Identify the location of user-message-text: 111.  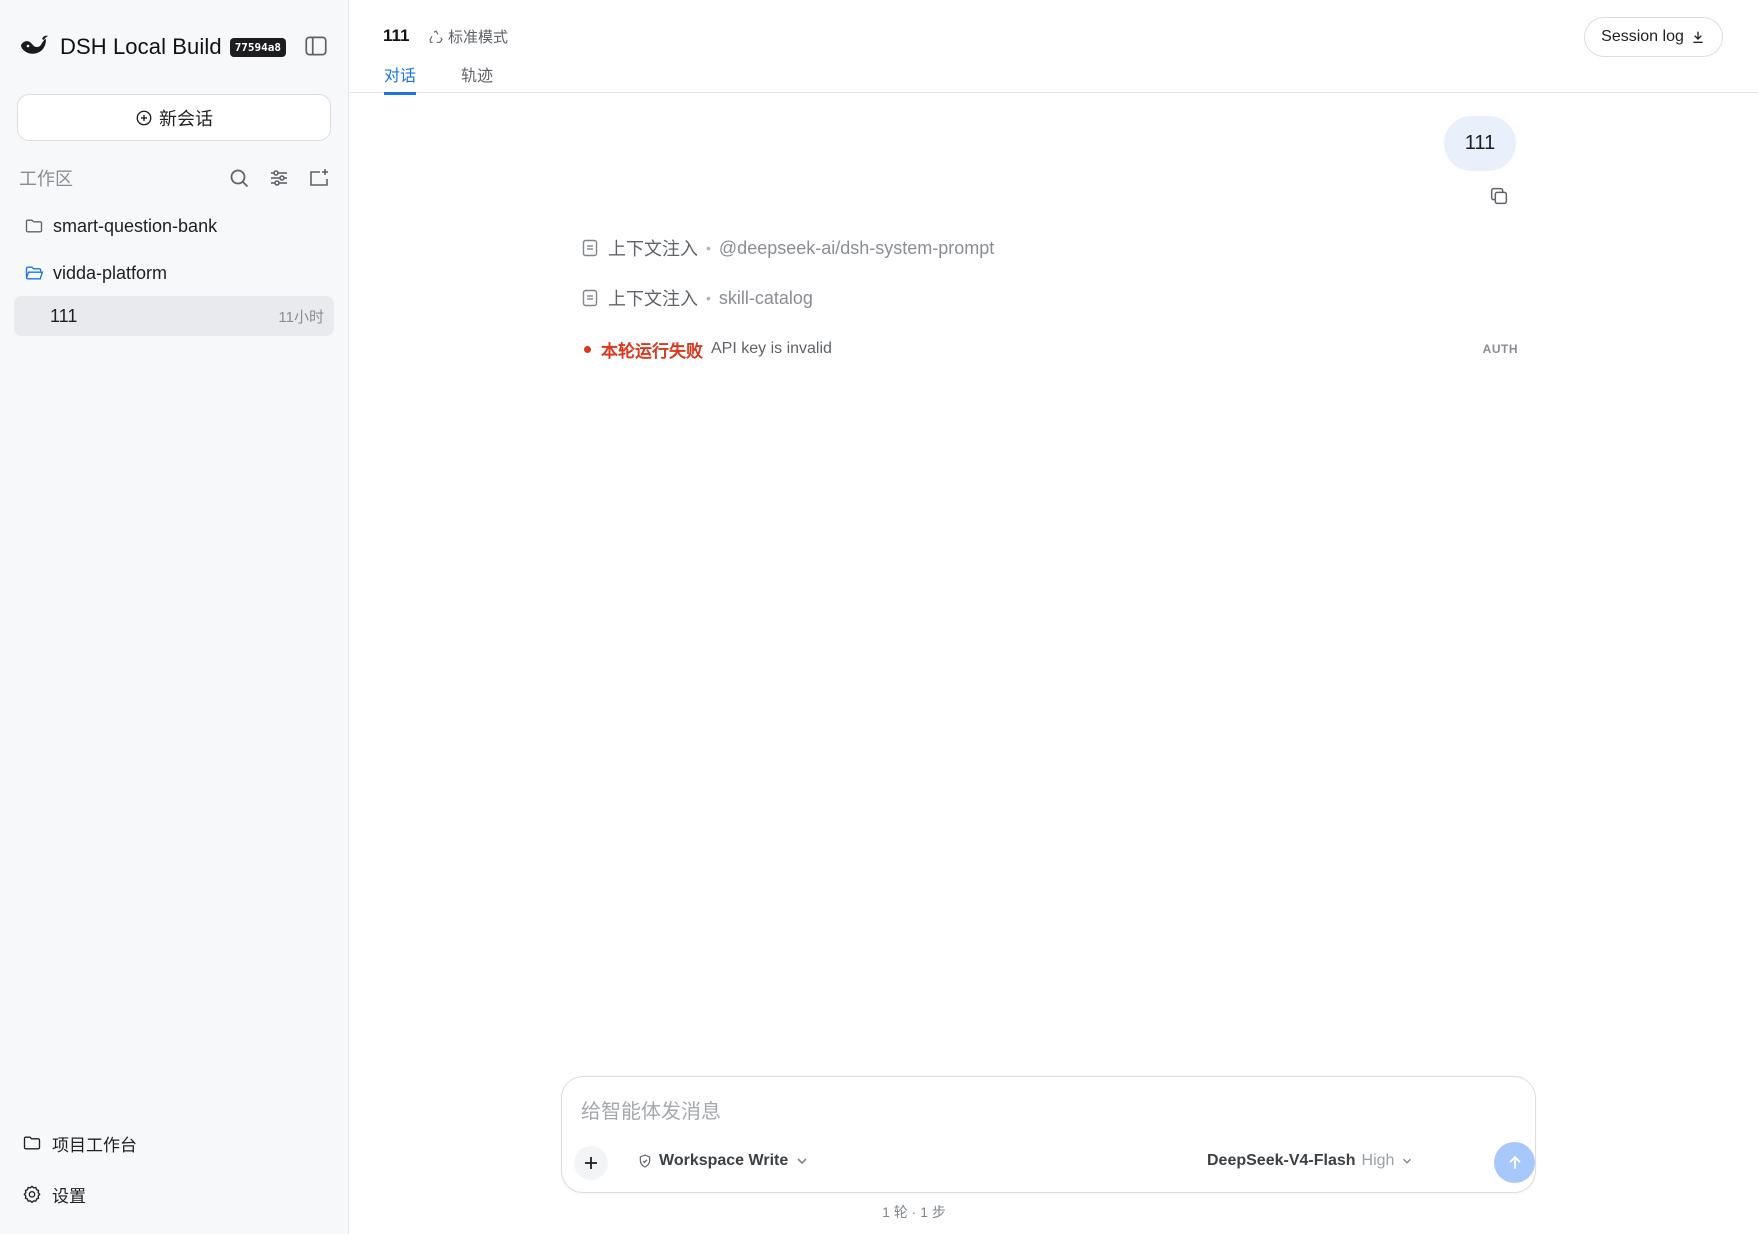
(1480, 143).